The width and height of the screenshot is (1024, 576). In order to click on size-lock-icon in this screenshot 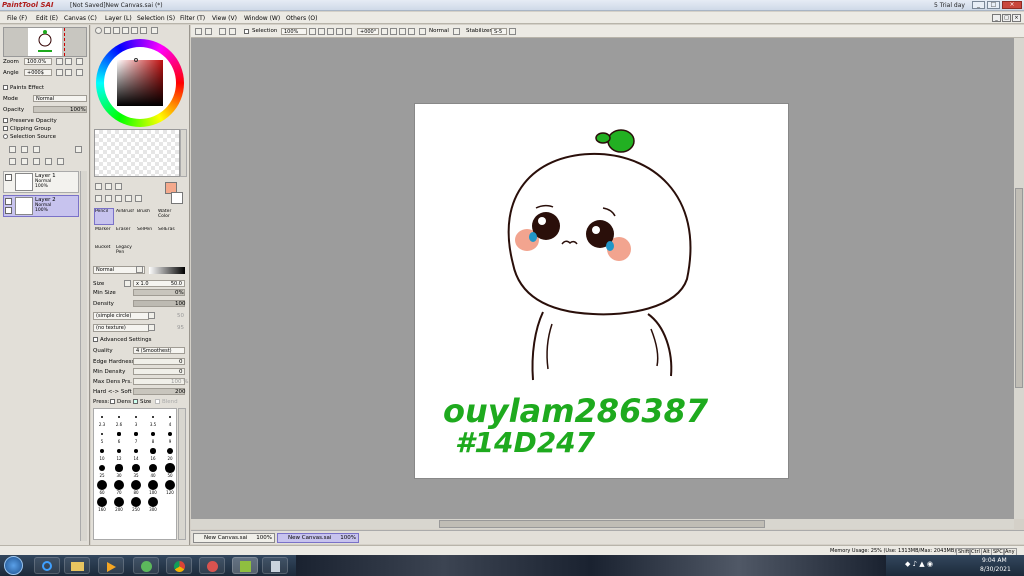, I will do `click(127, 283)`.